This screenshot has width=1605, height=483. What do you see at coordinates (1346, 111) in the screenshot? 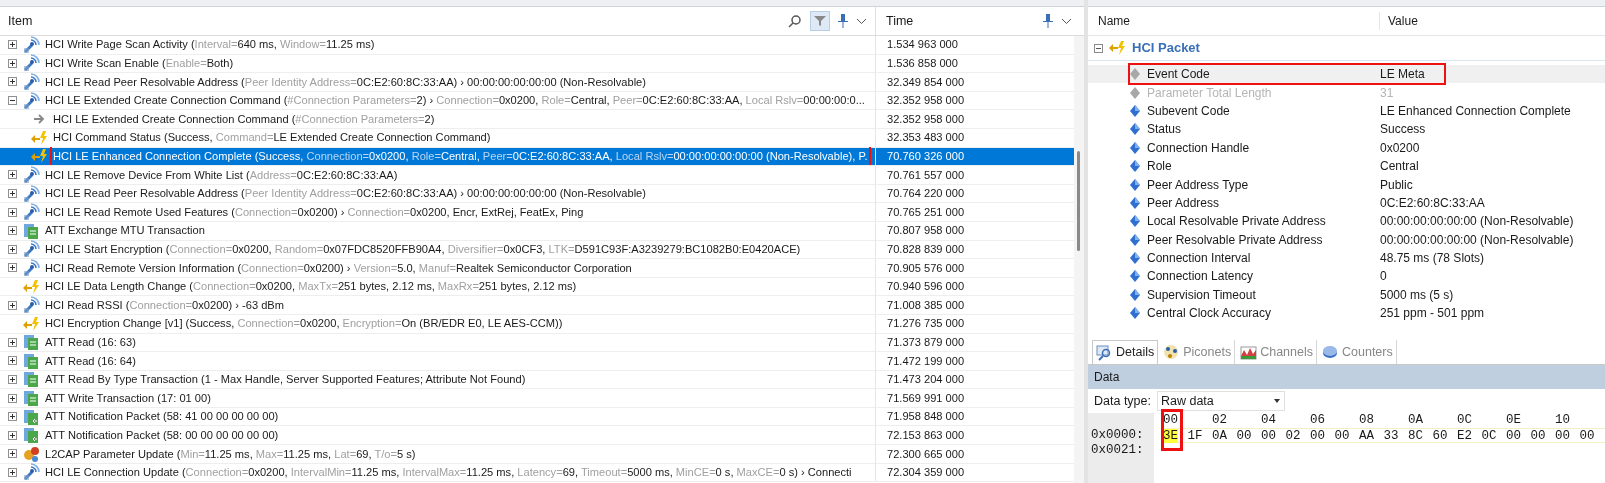
I see `property-row: Subevent Code LE Enhanced Connection Complete` at bounding box center [1346, 111].